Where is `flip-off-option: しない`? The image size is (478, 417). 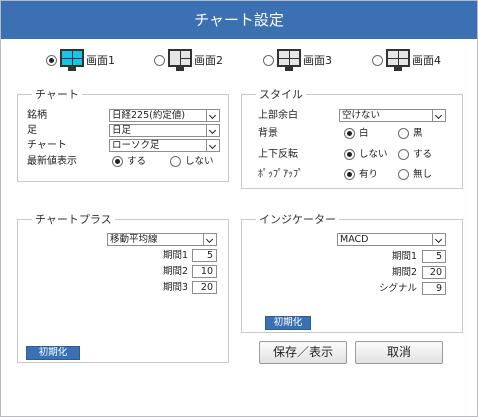 flip-off-option: しない is located at coordinates (366, 154).